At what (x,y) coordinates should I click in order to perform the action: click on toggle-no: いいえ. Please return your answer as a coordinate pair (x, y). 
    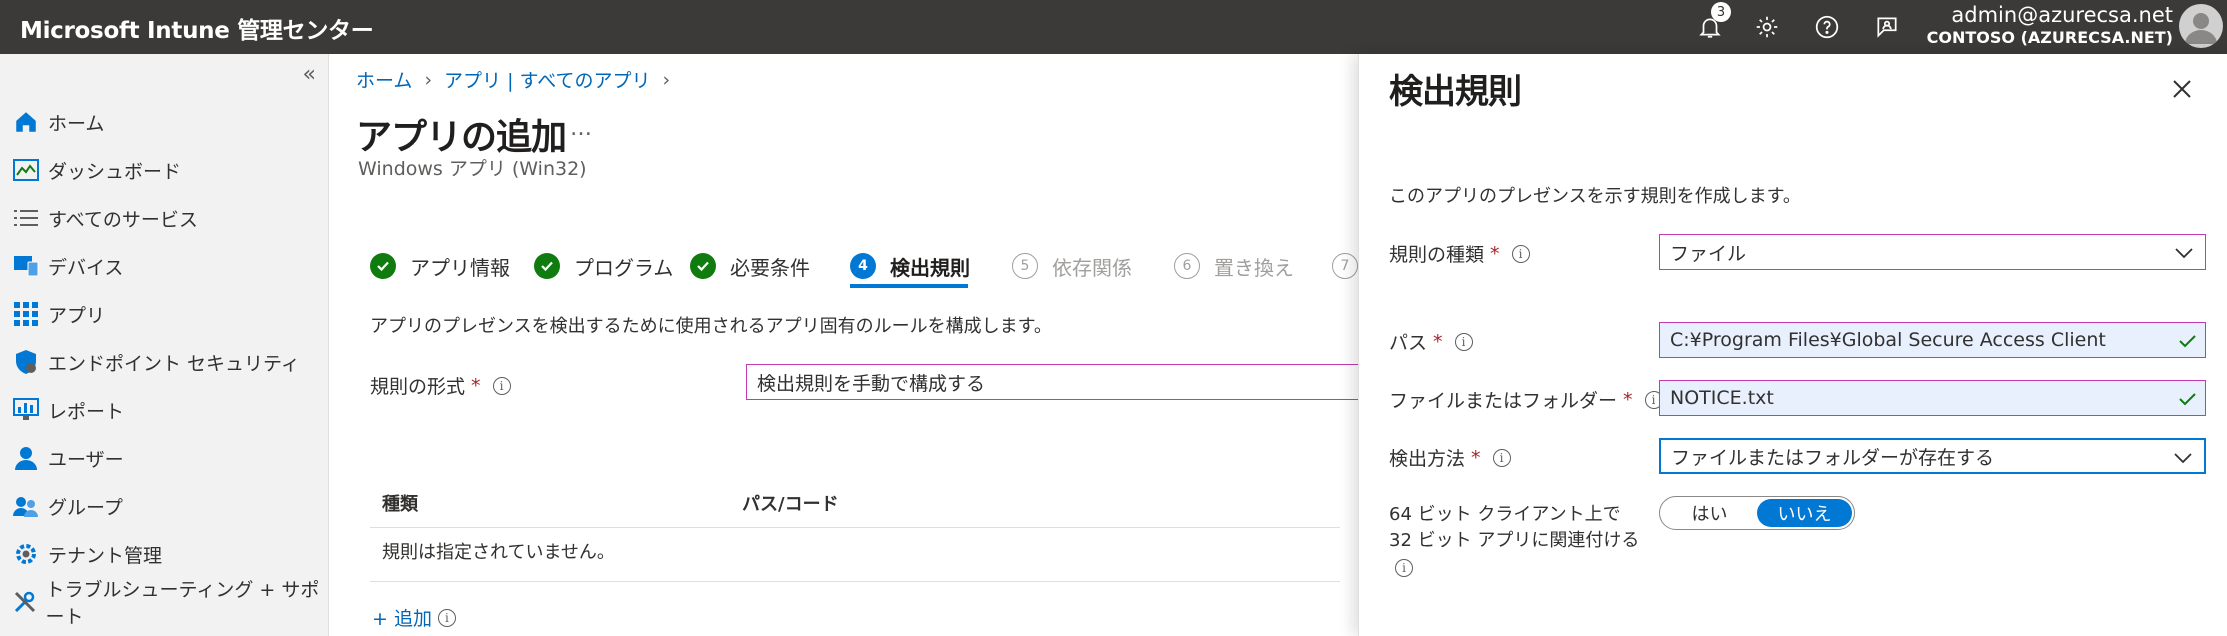
    Looking at the image, I should click on (1804, 513).